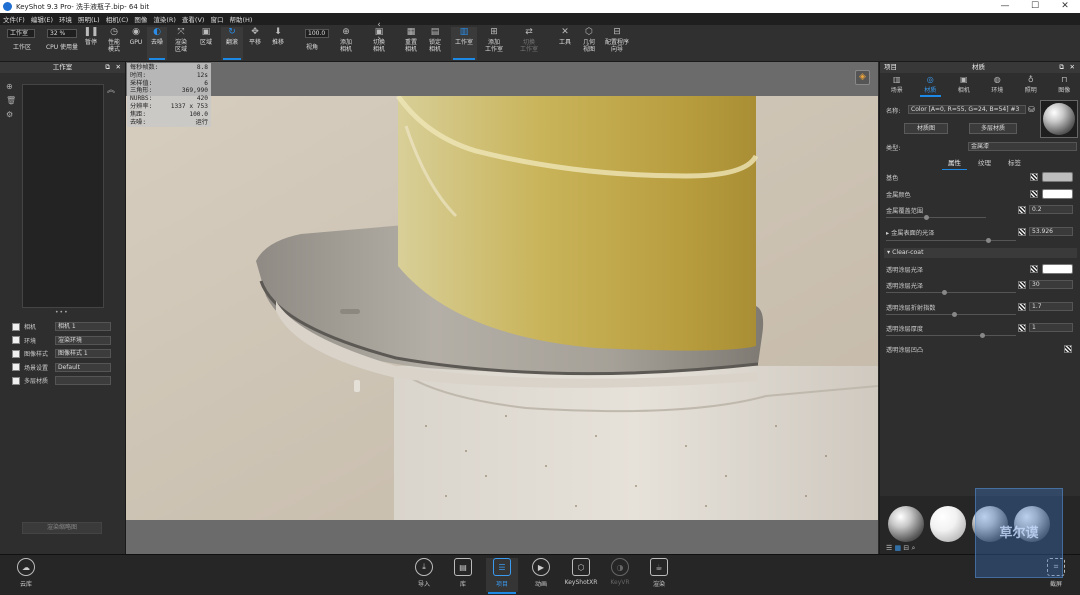 The image size is (1080, 595). What do you see at coordinates (11, 89) in the screenshot?
I see `add-icon: ⊕` at bounding box center [11, 89].